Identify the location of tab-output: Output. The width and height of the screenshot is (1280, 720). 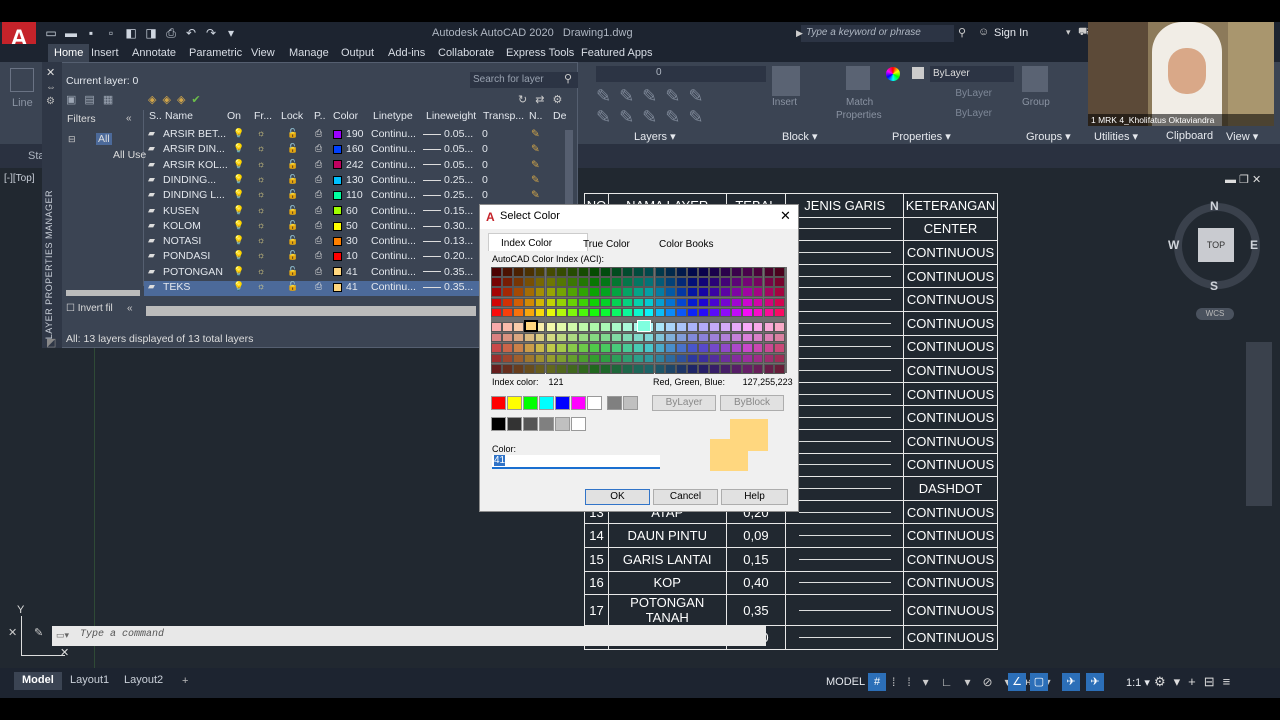
(357, 53).